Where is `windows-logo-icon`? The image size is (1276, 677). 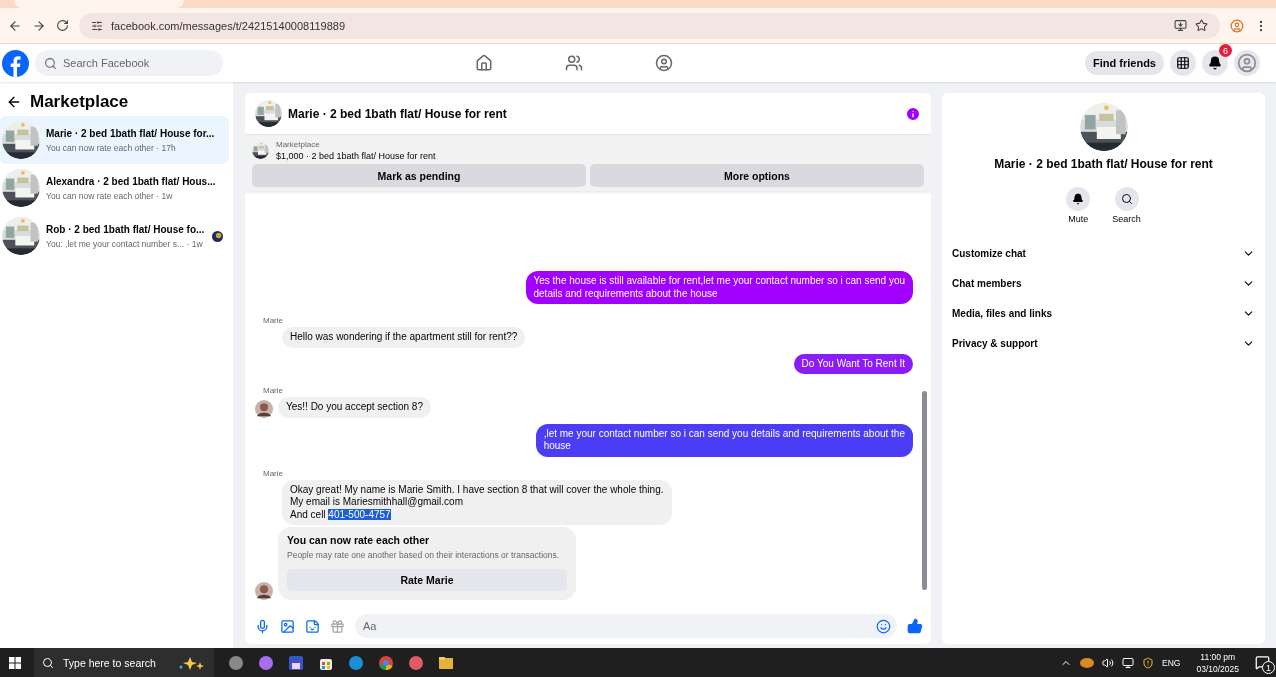
windows-logo-icon is located at coordinates (15, 662).